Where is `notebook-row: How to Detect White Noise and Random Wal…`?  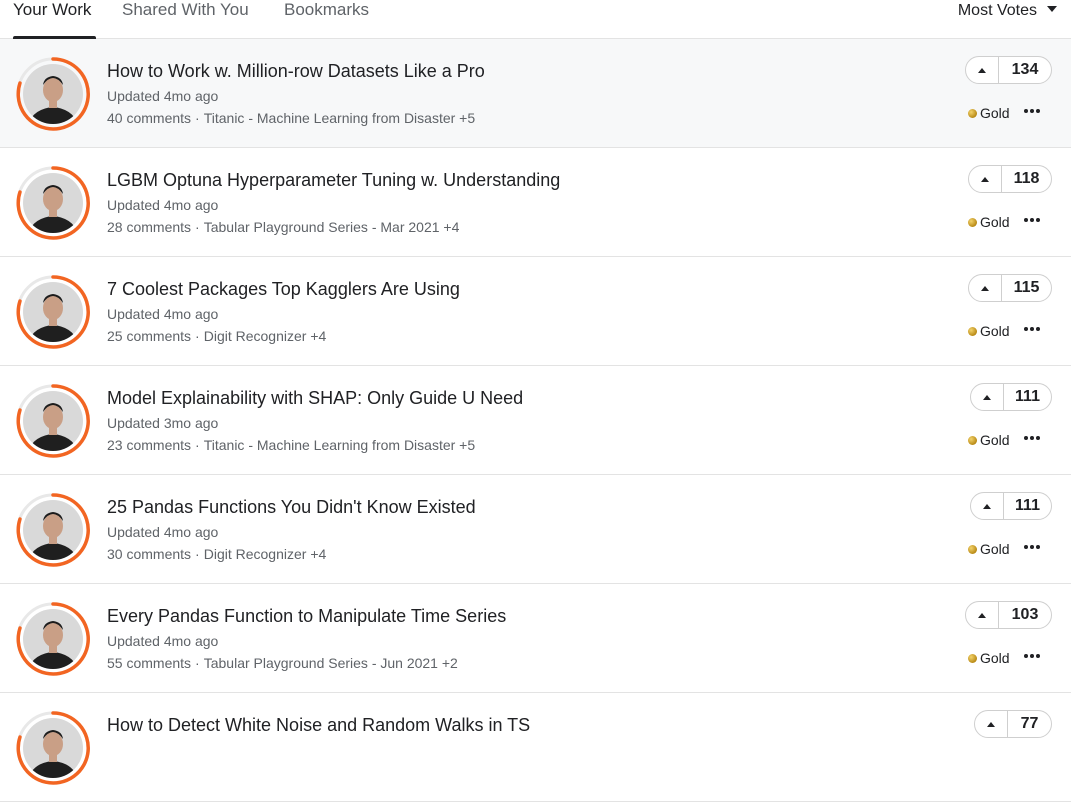
notebook-row: How to Detect White Noise and Random Wal… is located at coordinates (535, 747).